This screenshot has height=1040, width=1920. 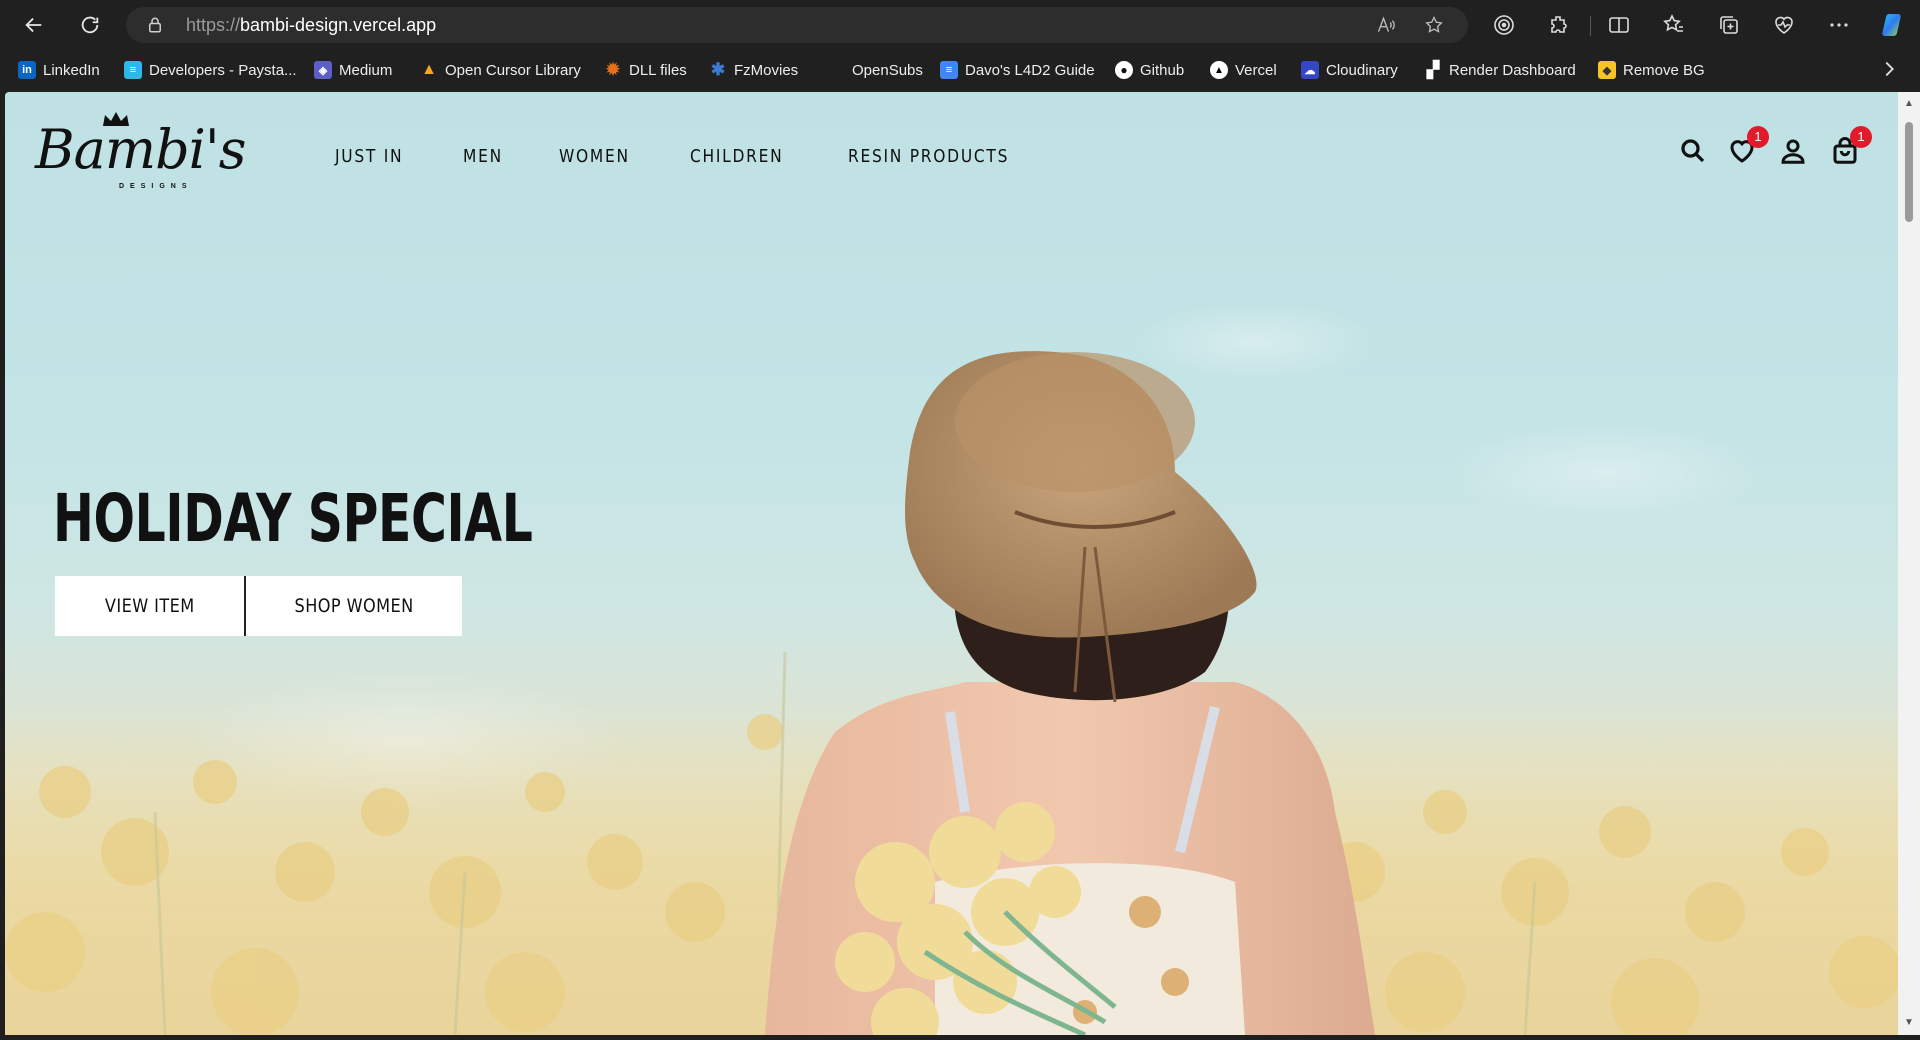 What do you see at coordinates (34, 25) in the screenshot?
I see `back-icon` at bounding box center [34, 25].